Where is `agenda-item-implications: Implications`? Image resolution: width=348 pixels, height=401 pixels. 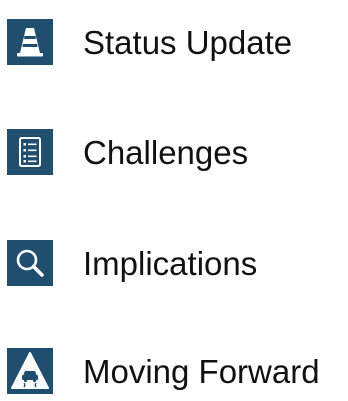
agenda-item-implications: Implications is located at coordinates (132, 263).